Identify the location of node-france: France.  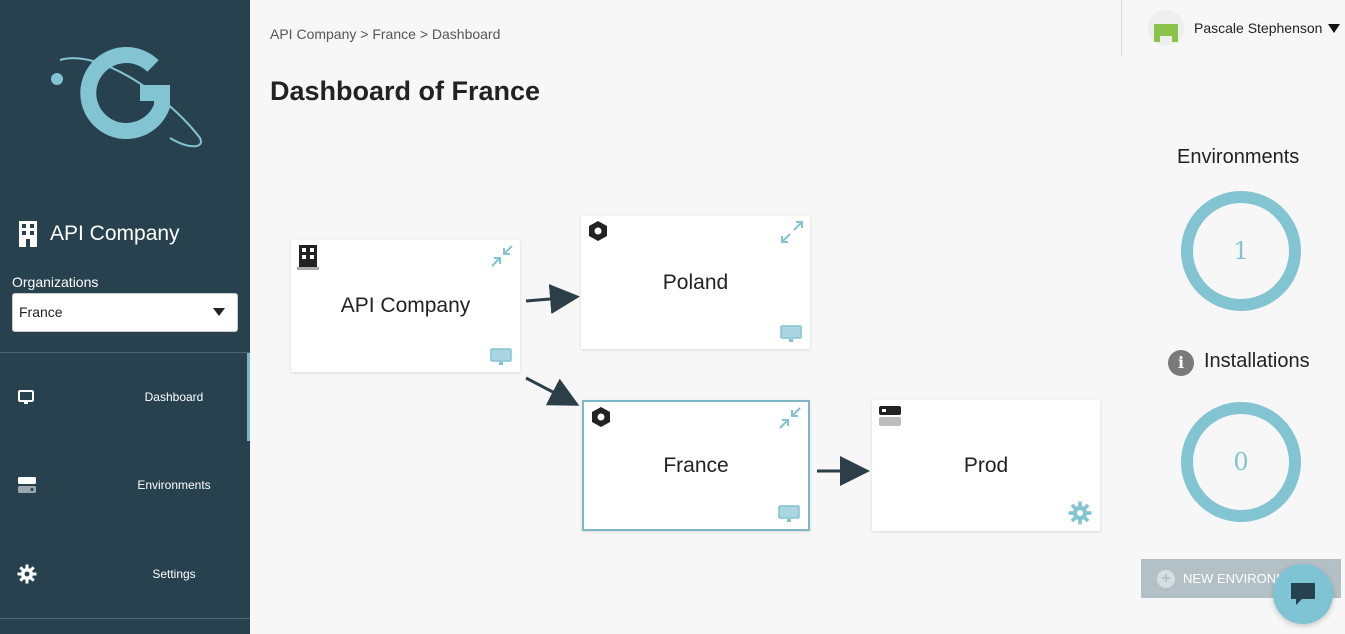
(696, 465).